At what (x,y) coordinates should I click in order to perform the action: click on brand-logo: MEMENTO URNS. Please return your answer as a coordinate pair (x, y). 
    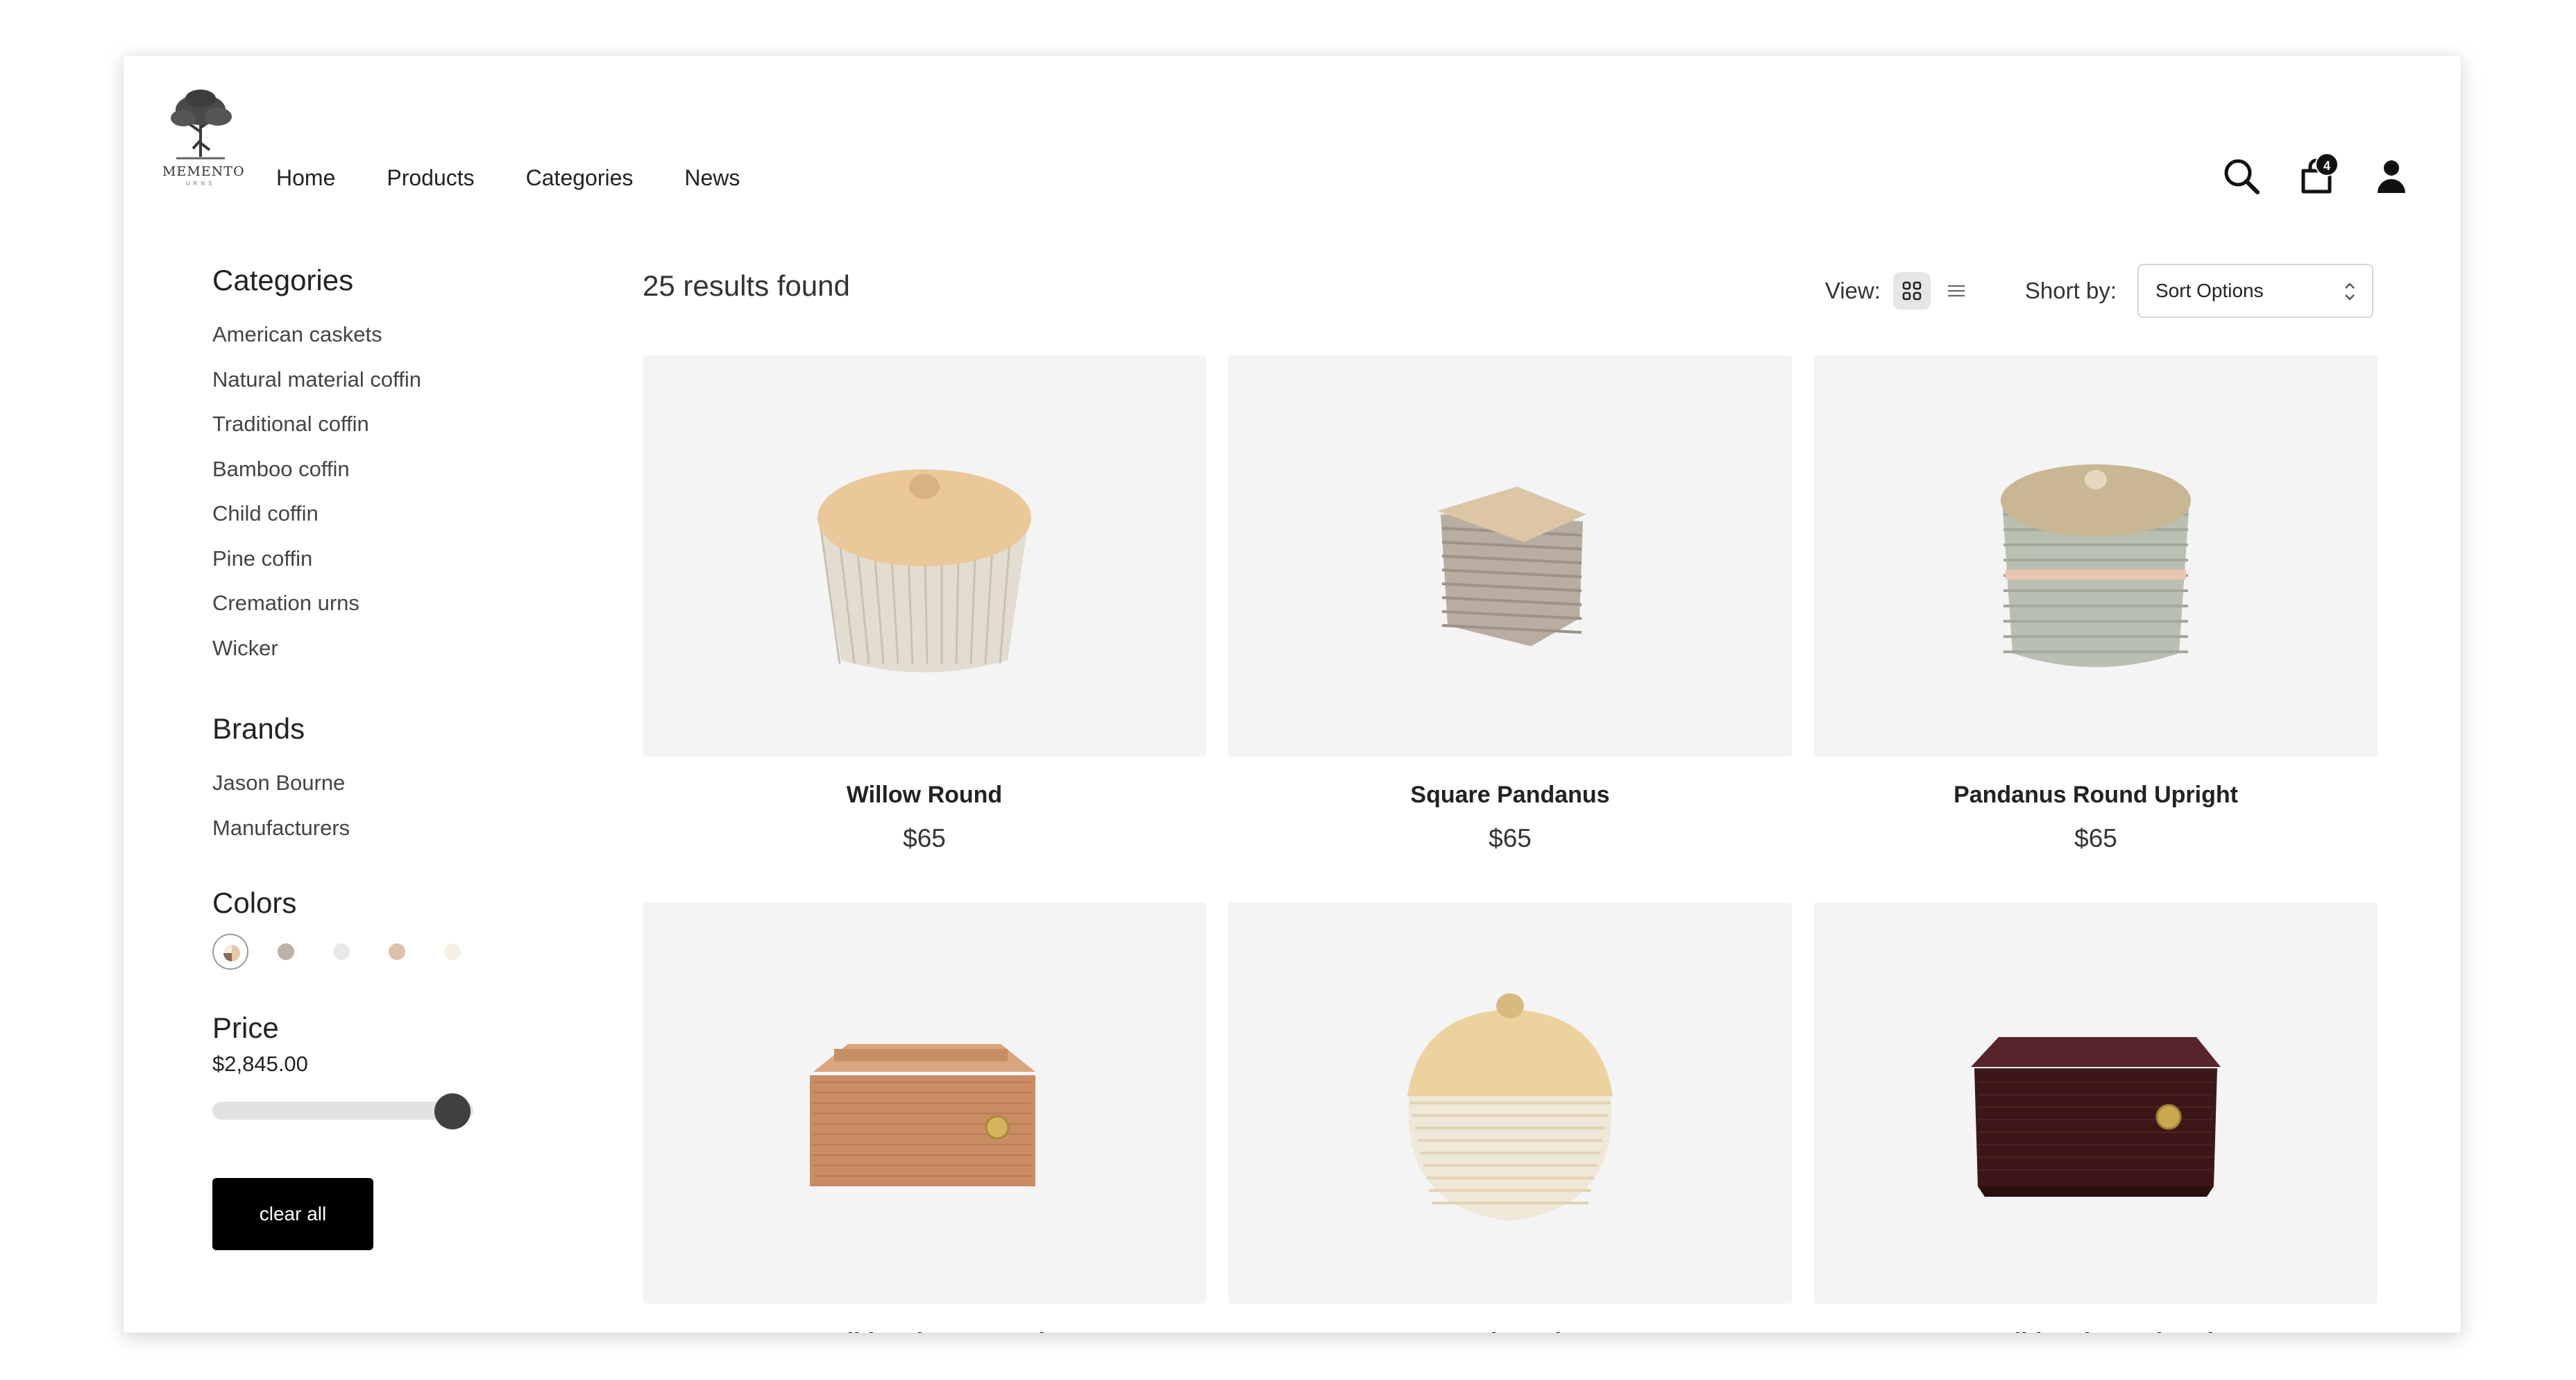
    Looking at the image, I should click on (203, 134).